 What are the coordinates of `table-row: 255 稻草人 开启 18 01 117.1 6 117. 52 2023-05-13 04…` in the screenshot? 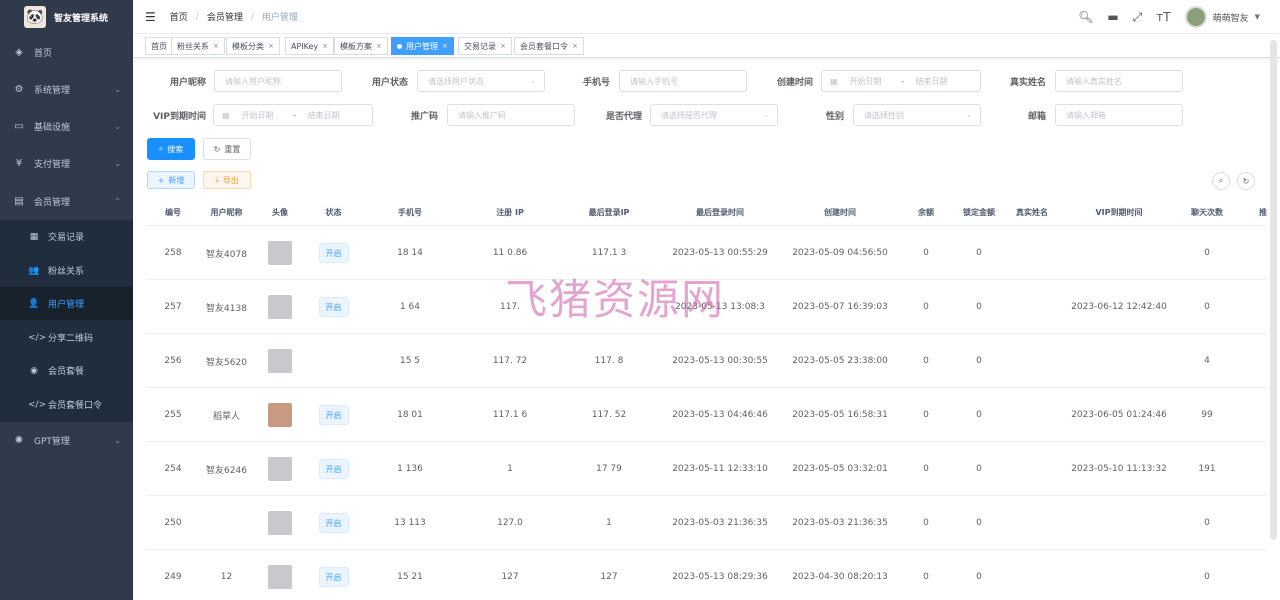 It's located at (707, 415).